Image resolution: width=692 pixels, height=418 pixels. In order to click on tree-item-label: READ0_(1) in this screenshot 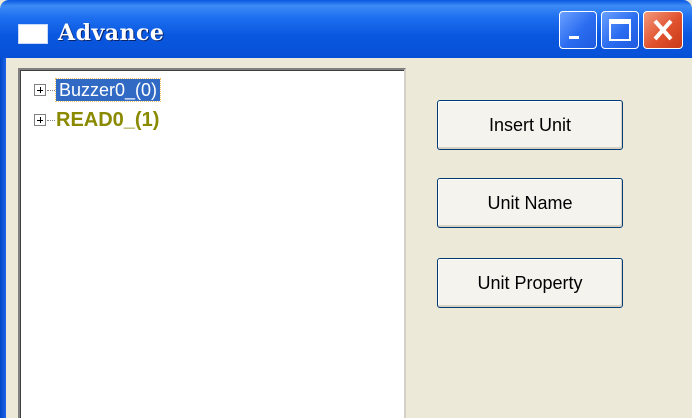, I will do `click(107, 120)`.